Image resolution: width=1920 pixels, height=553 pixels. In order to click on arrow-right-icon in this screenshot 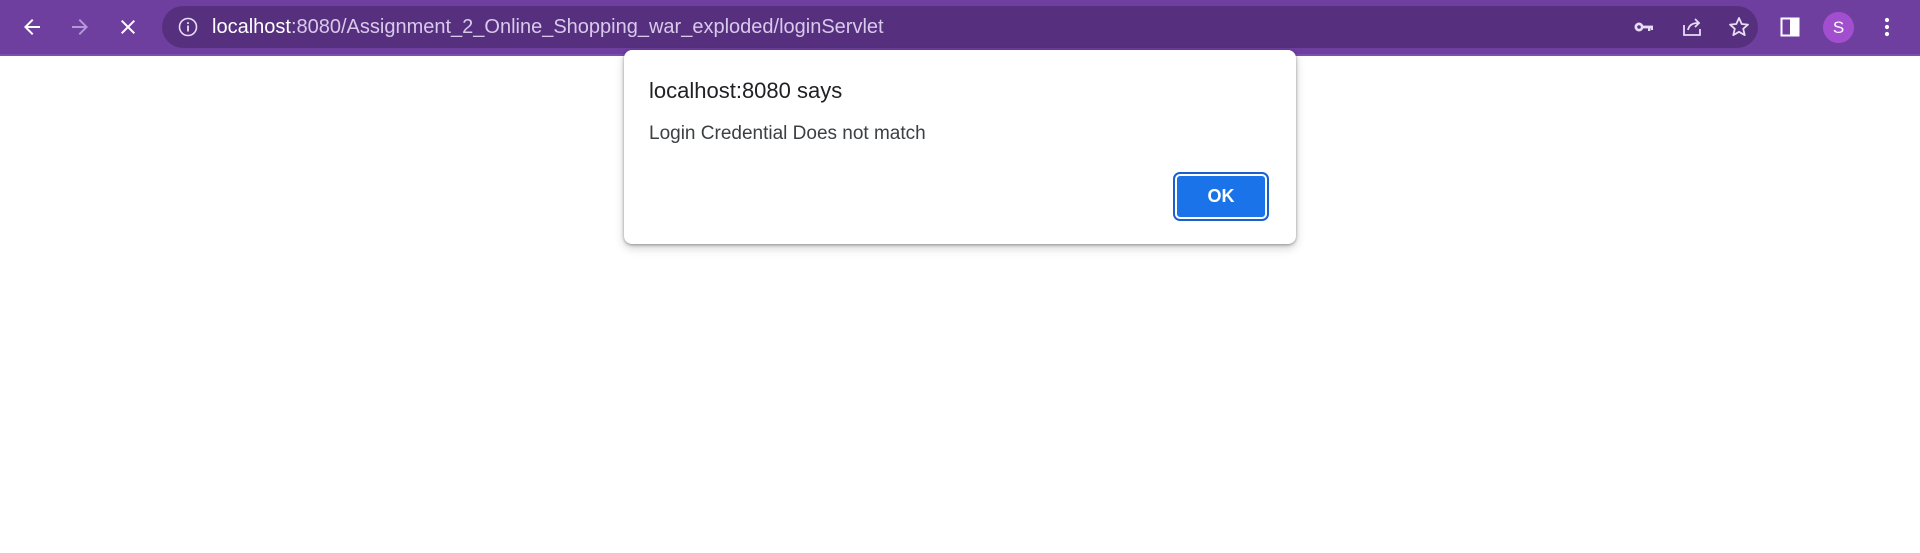, I will do `click(80, 27)`.